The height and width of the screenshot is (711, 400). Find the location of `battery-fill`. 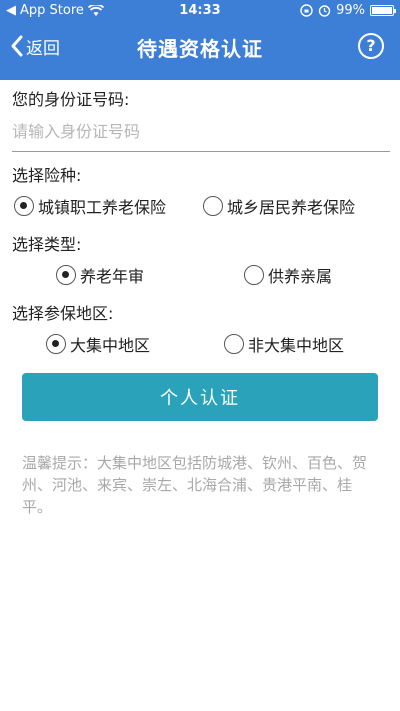

battery-fill is located at coordinates (382, 10).